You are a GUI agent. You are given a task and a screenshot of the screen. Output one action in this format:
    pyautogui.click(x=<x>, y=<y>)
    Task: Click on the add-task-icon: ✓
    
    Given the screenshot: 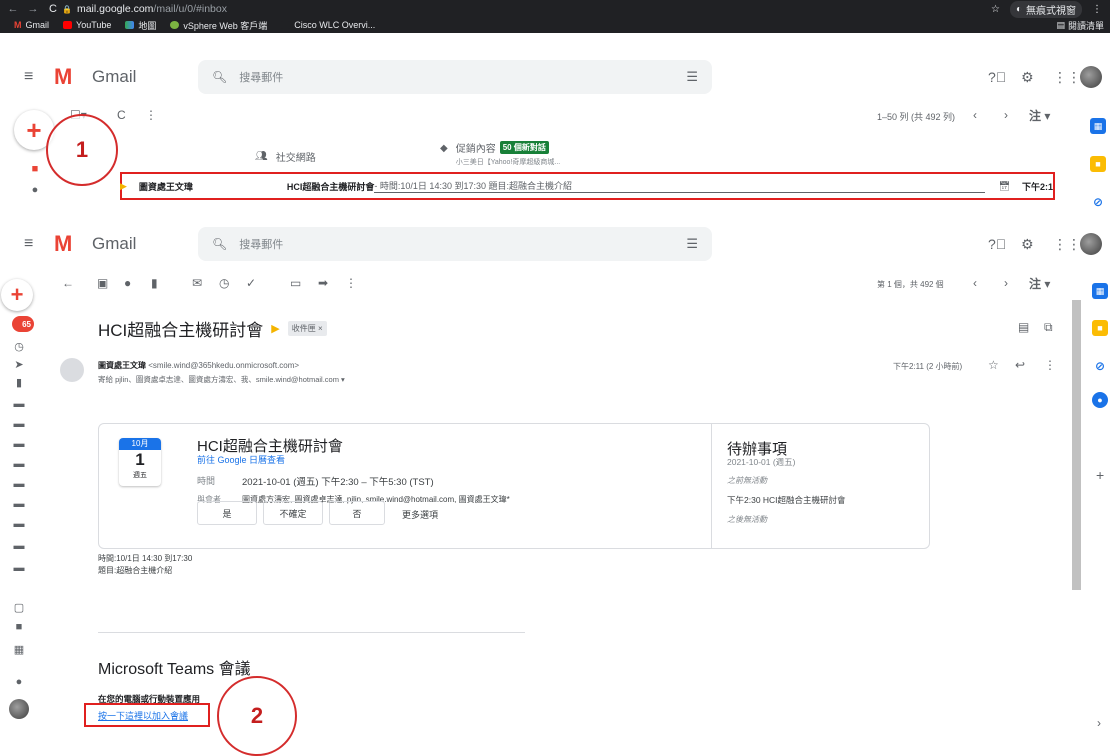 What is the action you would take?
    pyautogui.click(x=251, y=283)
    